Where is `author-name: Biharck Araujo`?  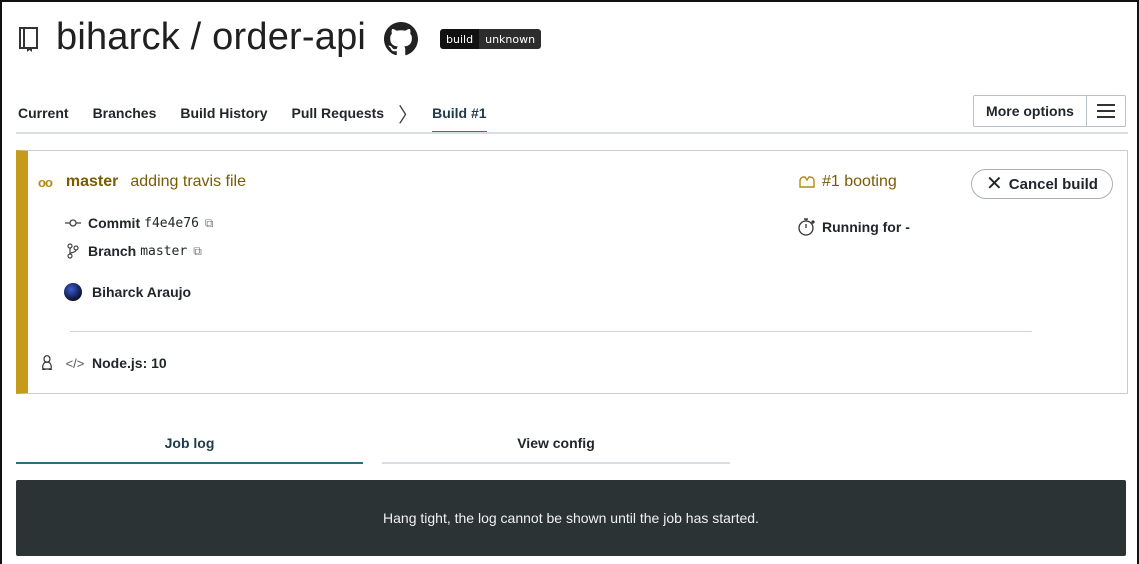
author-name: Biharck Araujo is located at coordinates (142, 292).